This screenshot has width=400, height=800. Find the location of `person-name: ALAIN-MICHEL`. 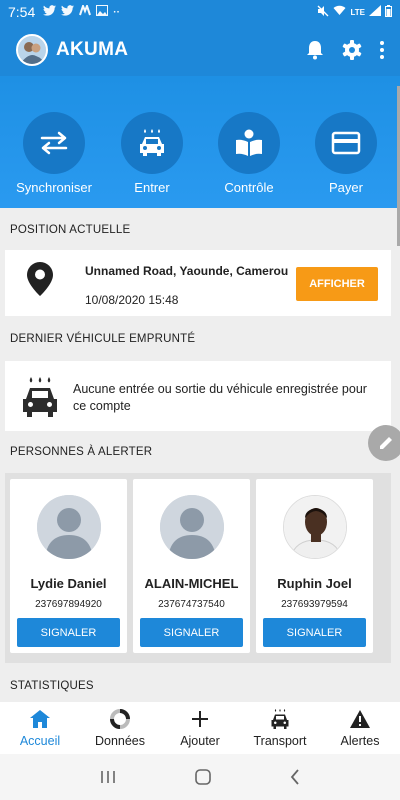

person-name: ALAIN-MICHEL is located at coordinates (191, 583).